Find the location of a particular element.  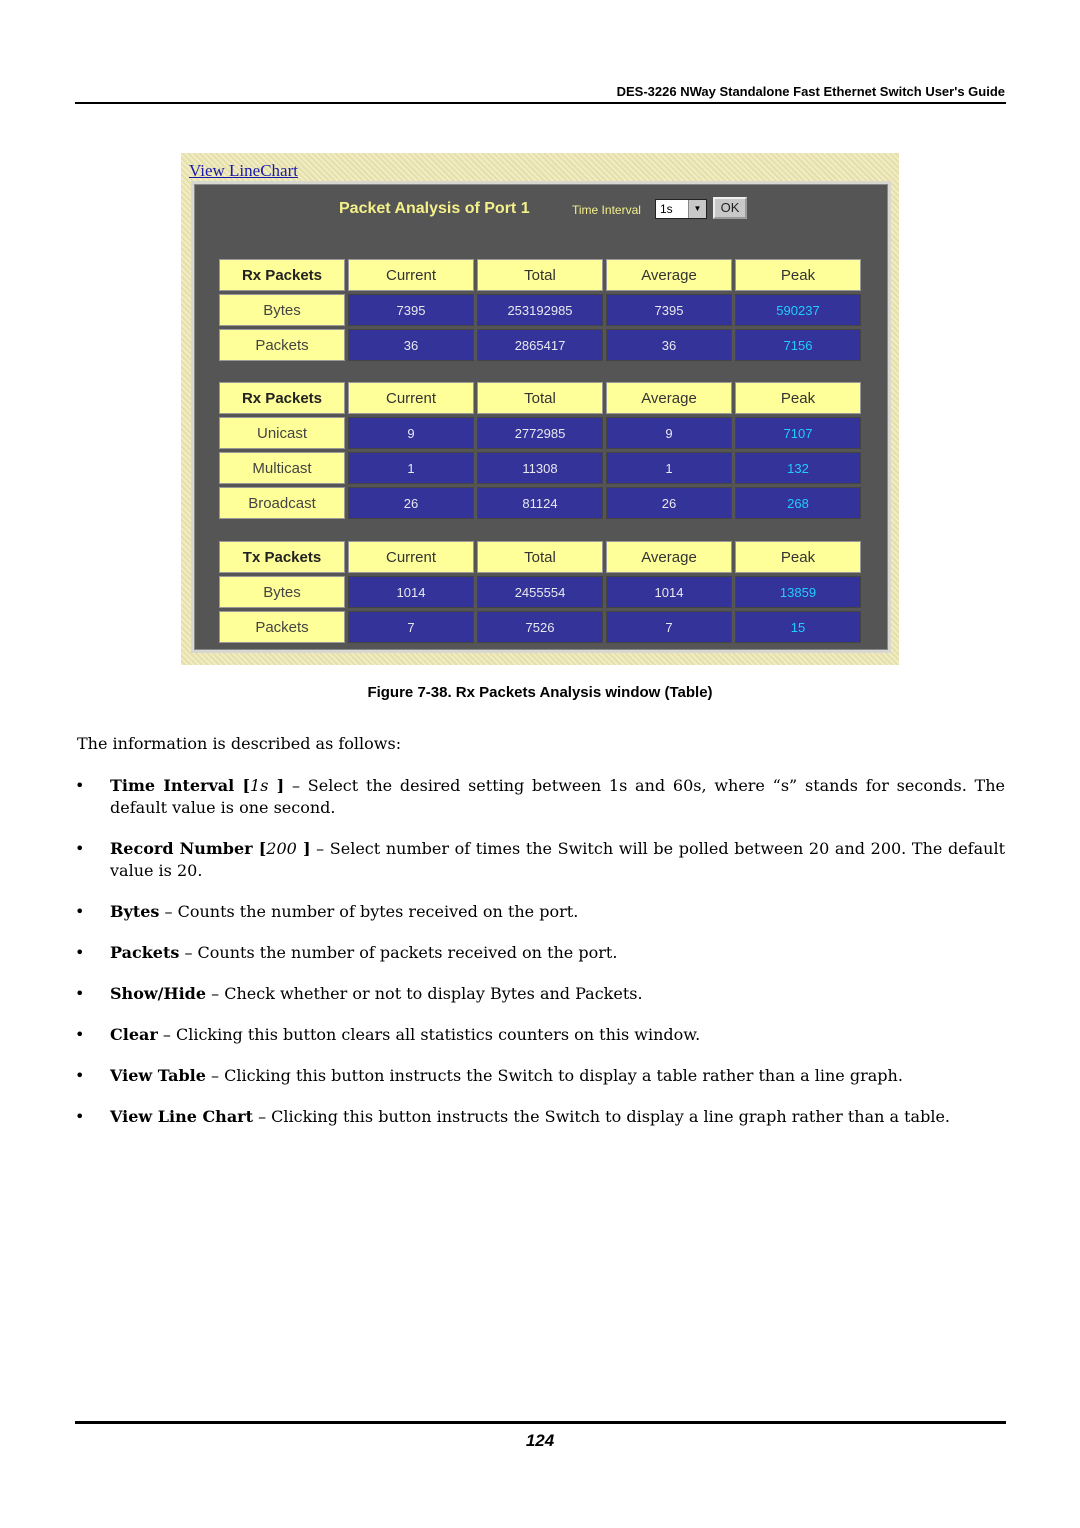

ok-button: OK is located at coordinates (730, 208).